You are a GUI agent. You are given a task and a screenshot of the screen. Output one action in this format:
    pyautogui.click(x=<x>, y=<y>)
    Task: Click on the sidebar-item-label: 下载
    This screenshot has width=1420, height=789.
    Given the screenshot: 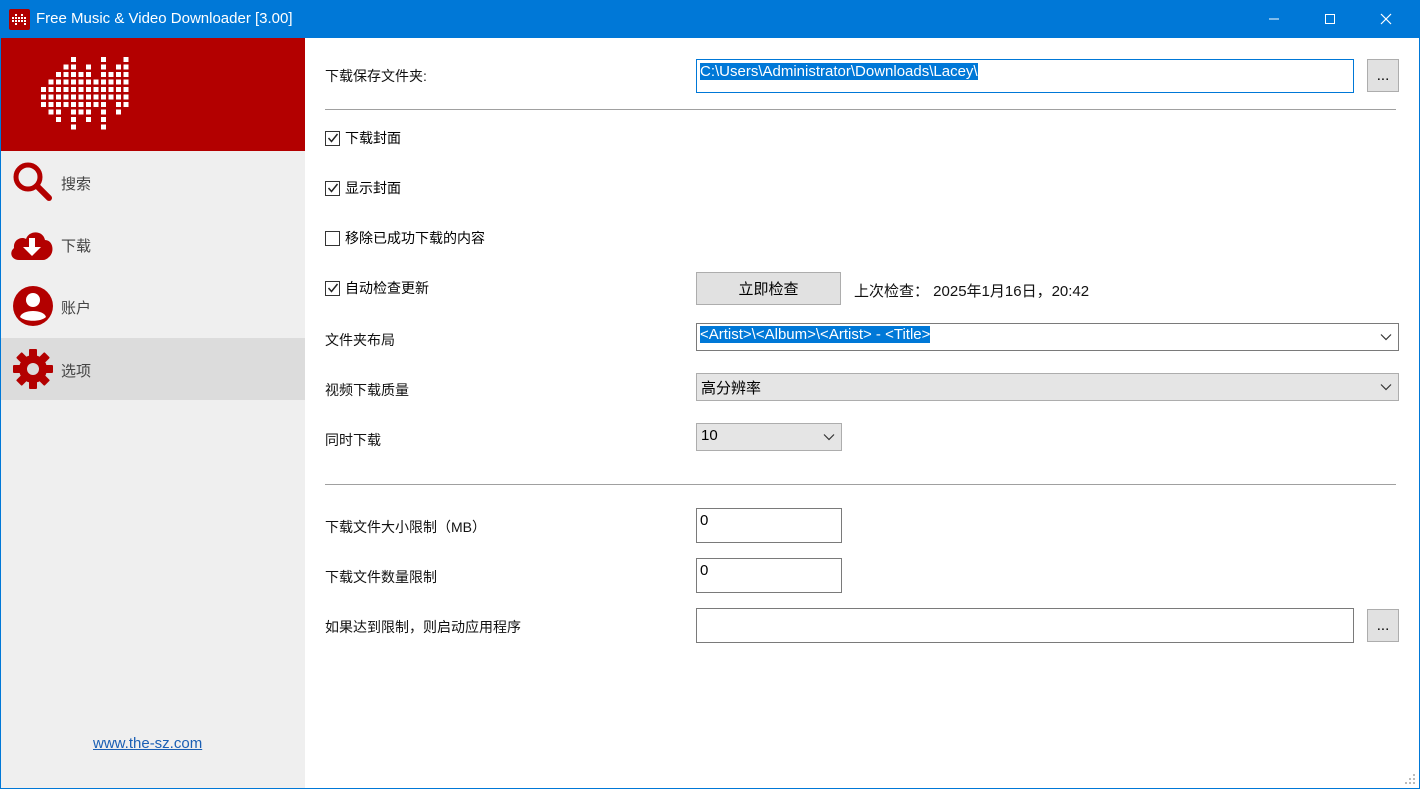 What is the action you would take?
    pyautogui.click(x=76, y=246)
    